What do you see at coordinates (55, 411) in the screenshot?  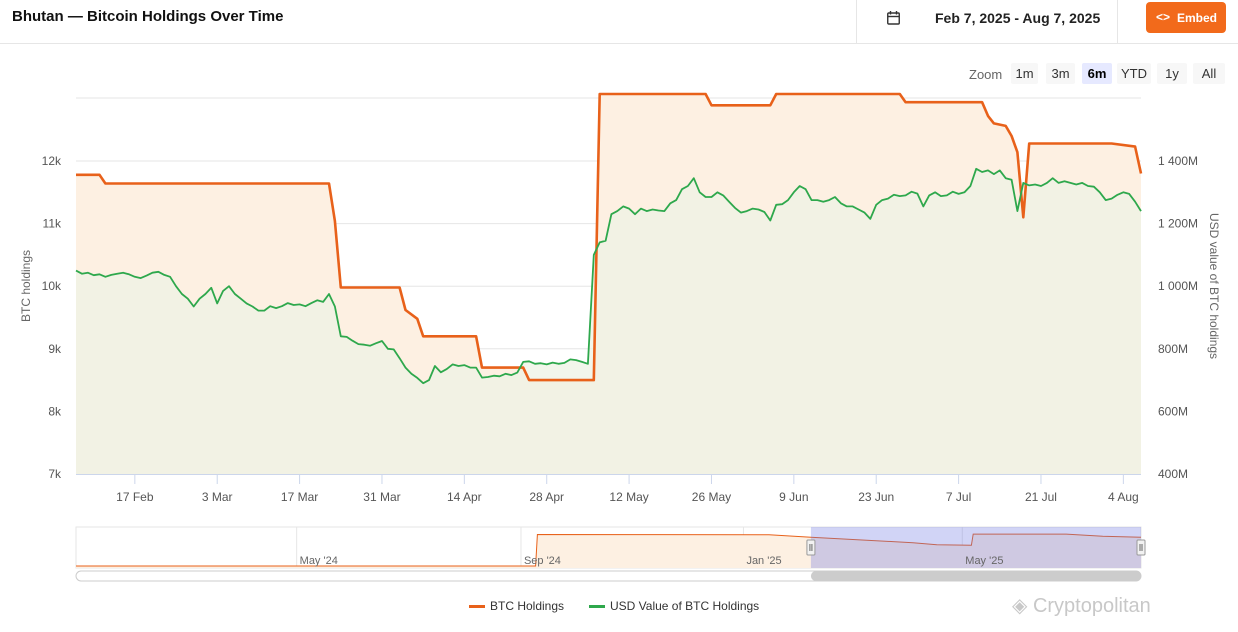 I see `left-axis-tick-label: 8k` at bounding box center [55, 411].